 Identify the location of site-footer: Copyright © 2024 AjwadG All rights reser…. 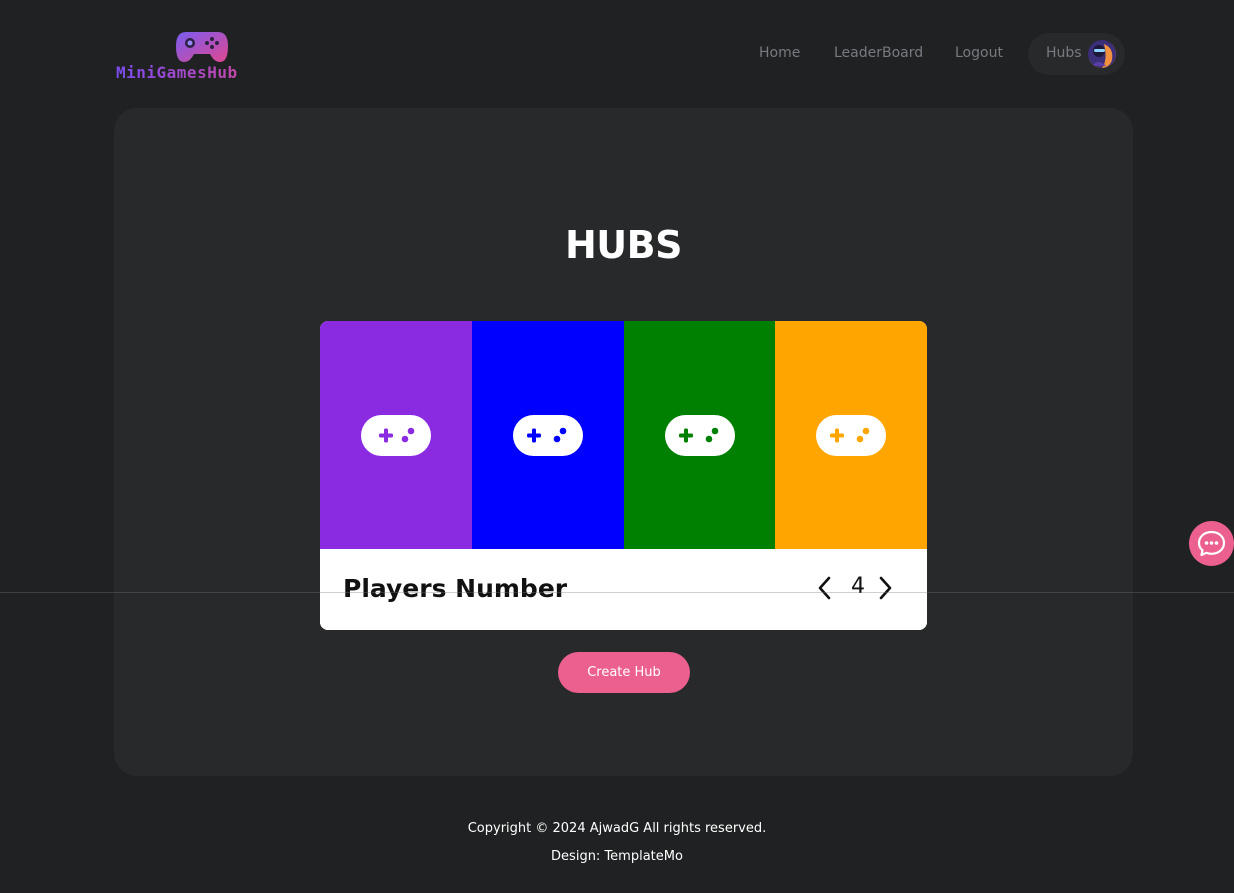
(617, 843).